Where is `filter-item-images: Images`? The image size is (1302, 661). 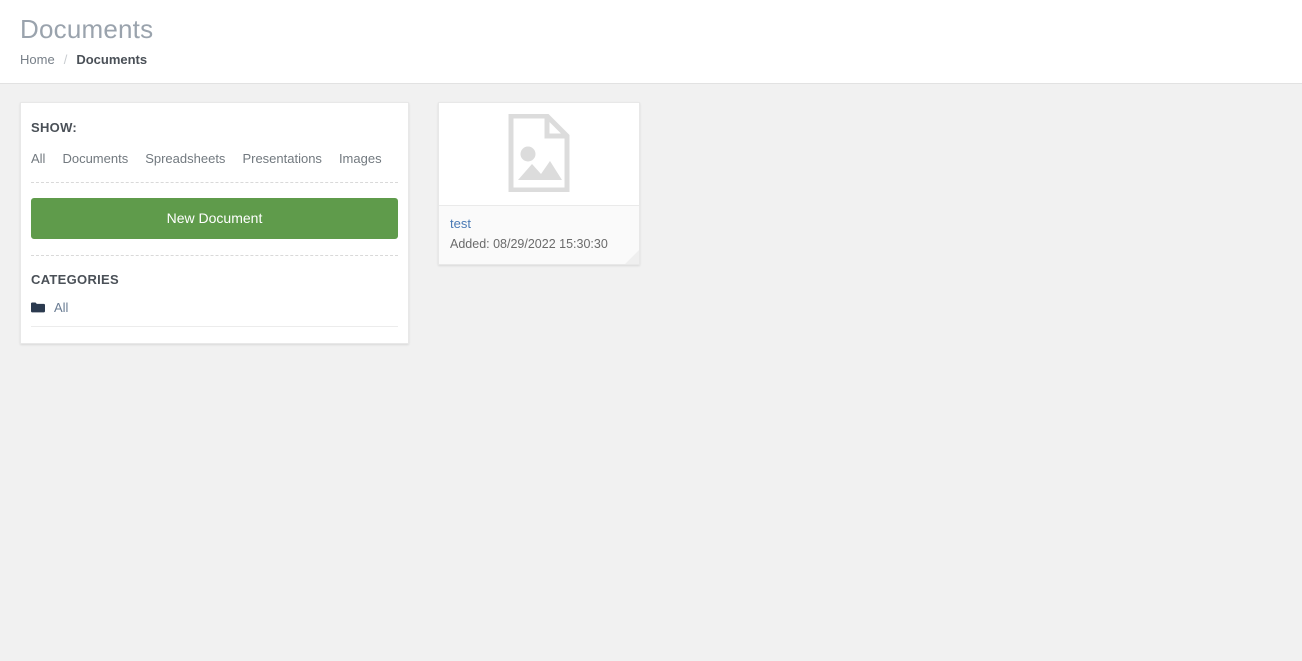
filter-item-images: Images is located at coordinates (360, 158).